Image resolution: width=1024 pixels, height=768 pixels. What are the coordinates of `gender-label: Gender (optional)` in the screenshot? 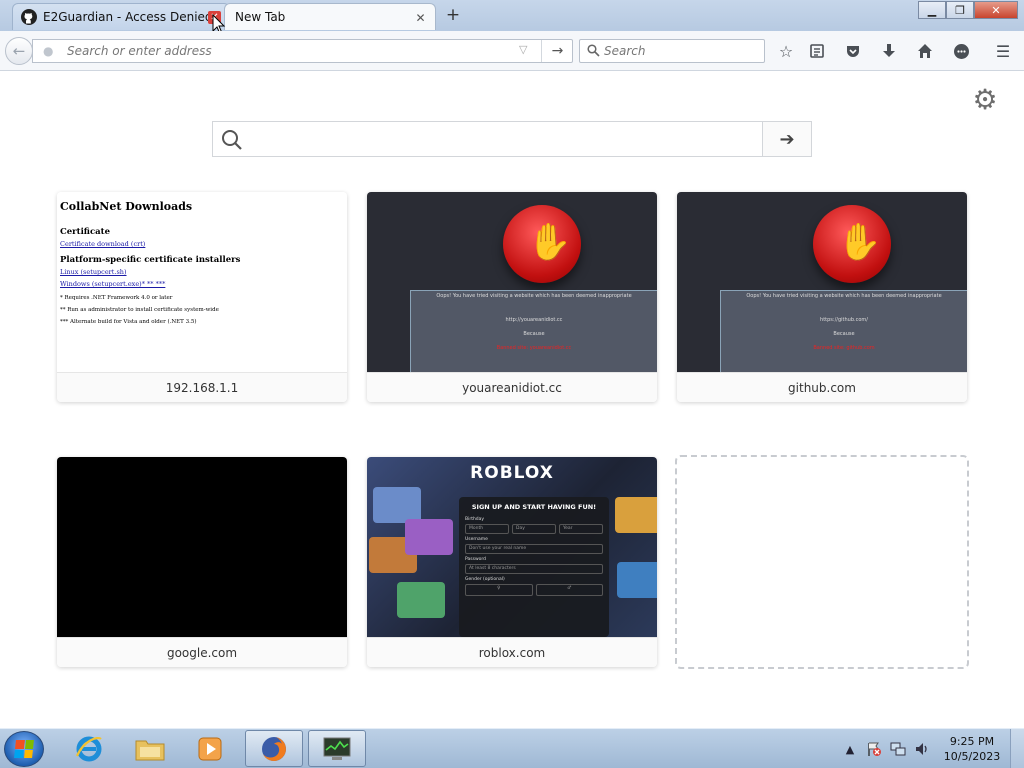 It's located at (485, 579).